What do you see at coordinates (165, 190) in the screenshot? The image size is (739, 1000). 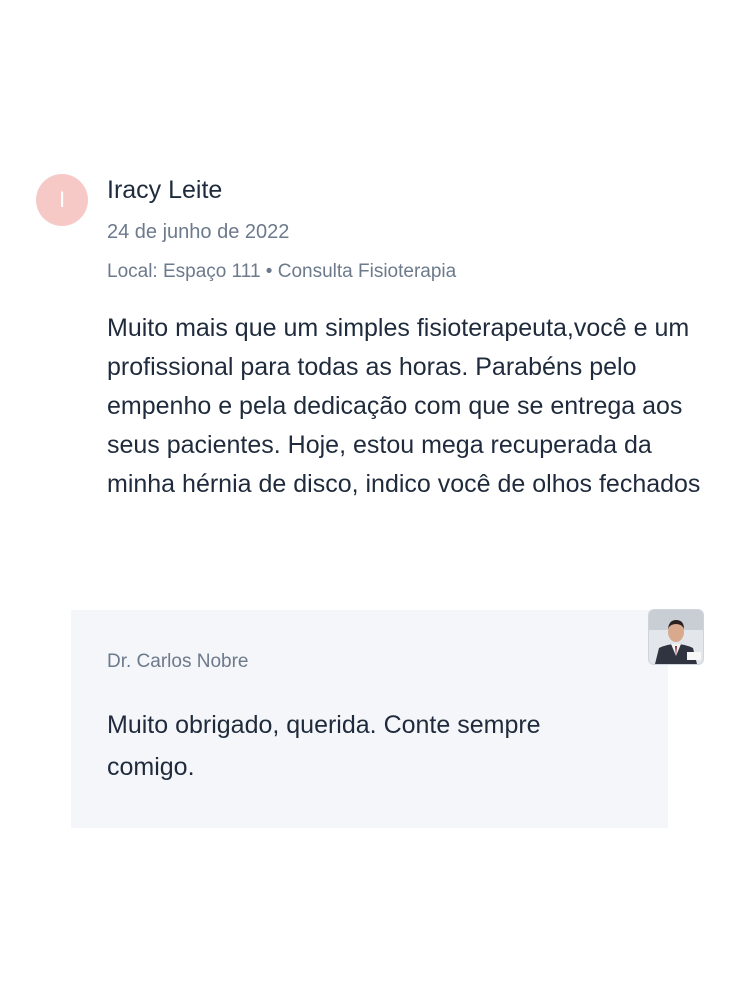 I see `reviewer-name: Iracy Leite` at bounding box center [165, 190].